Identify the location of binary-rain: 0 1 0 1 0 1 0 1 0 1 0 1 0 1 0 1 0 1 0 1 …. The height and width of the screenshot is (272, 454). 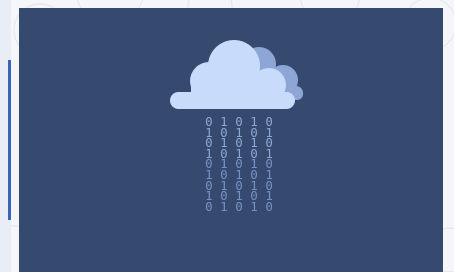
(239, 193).